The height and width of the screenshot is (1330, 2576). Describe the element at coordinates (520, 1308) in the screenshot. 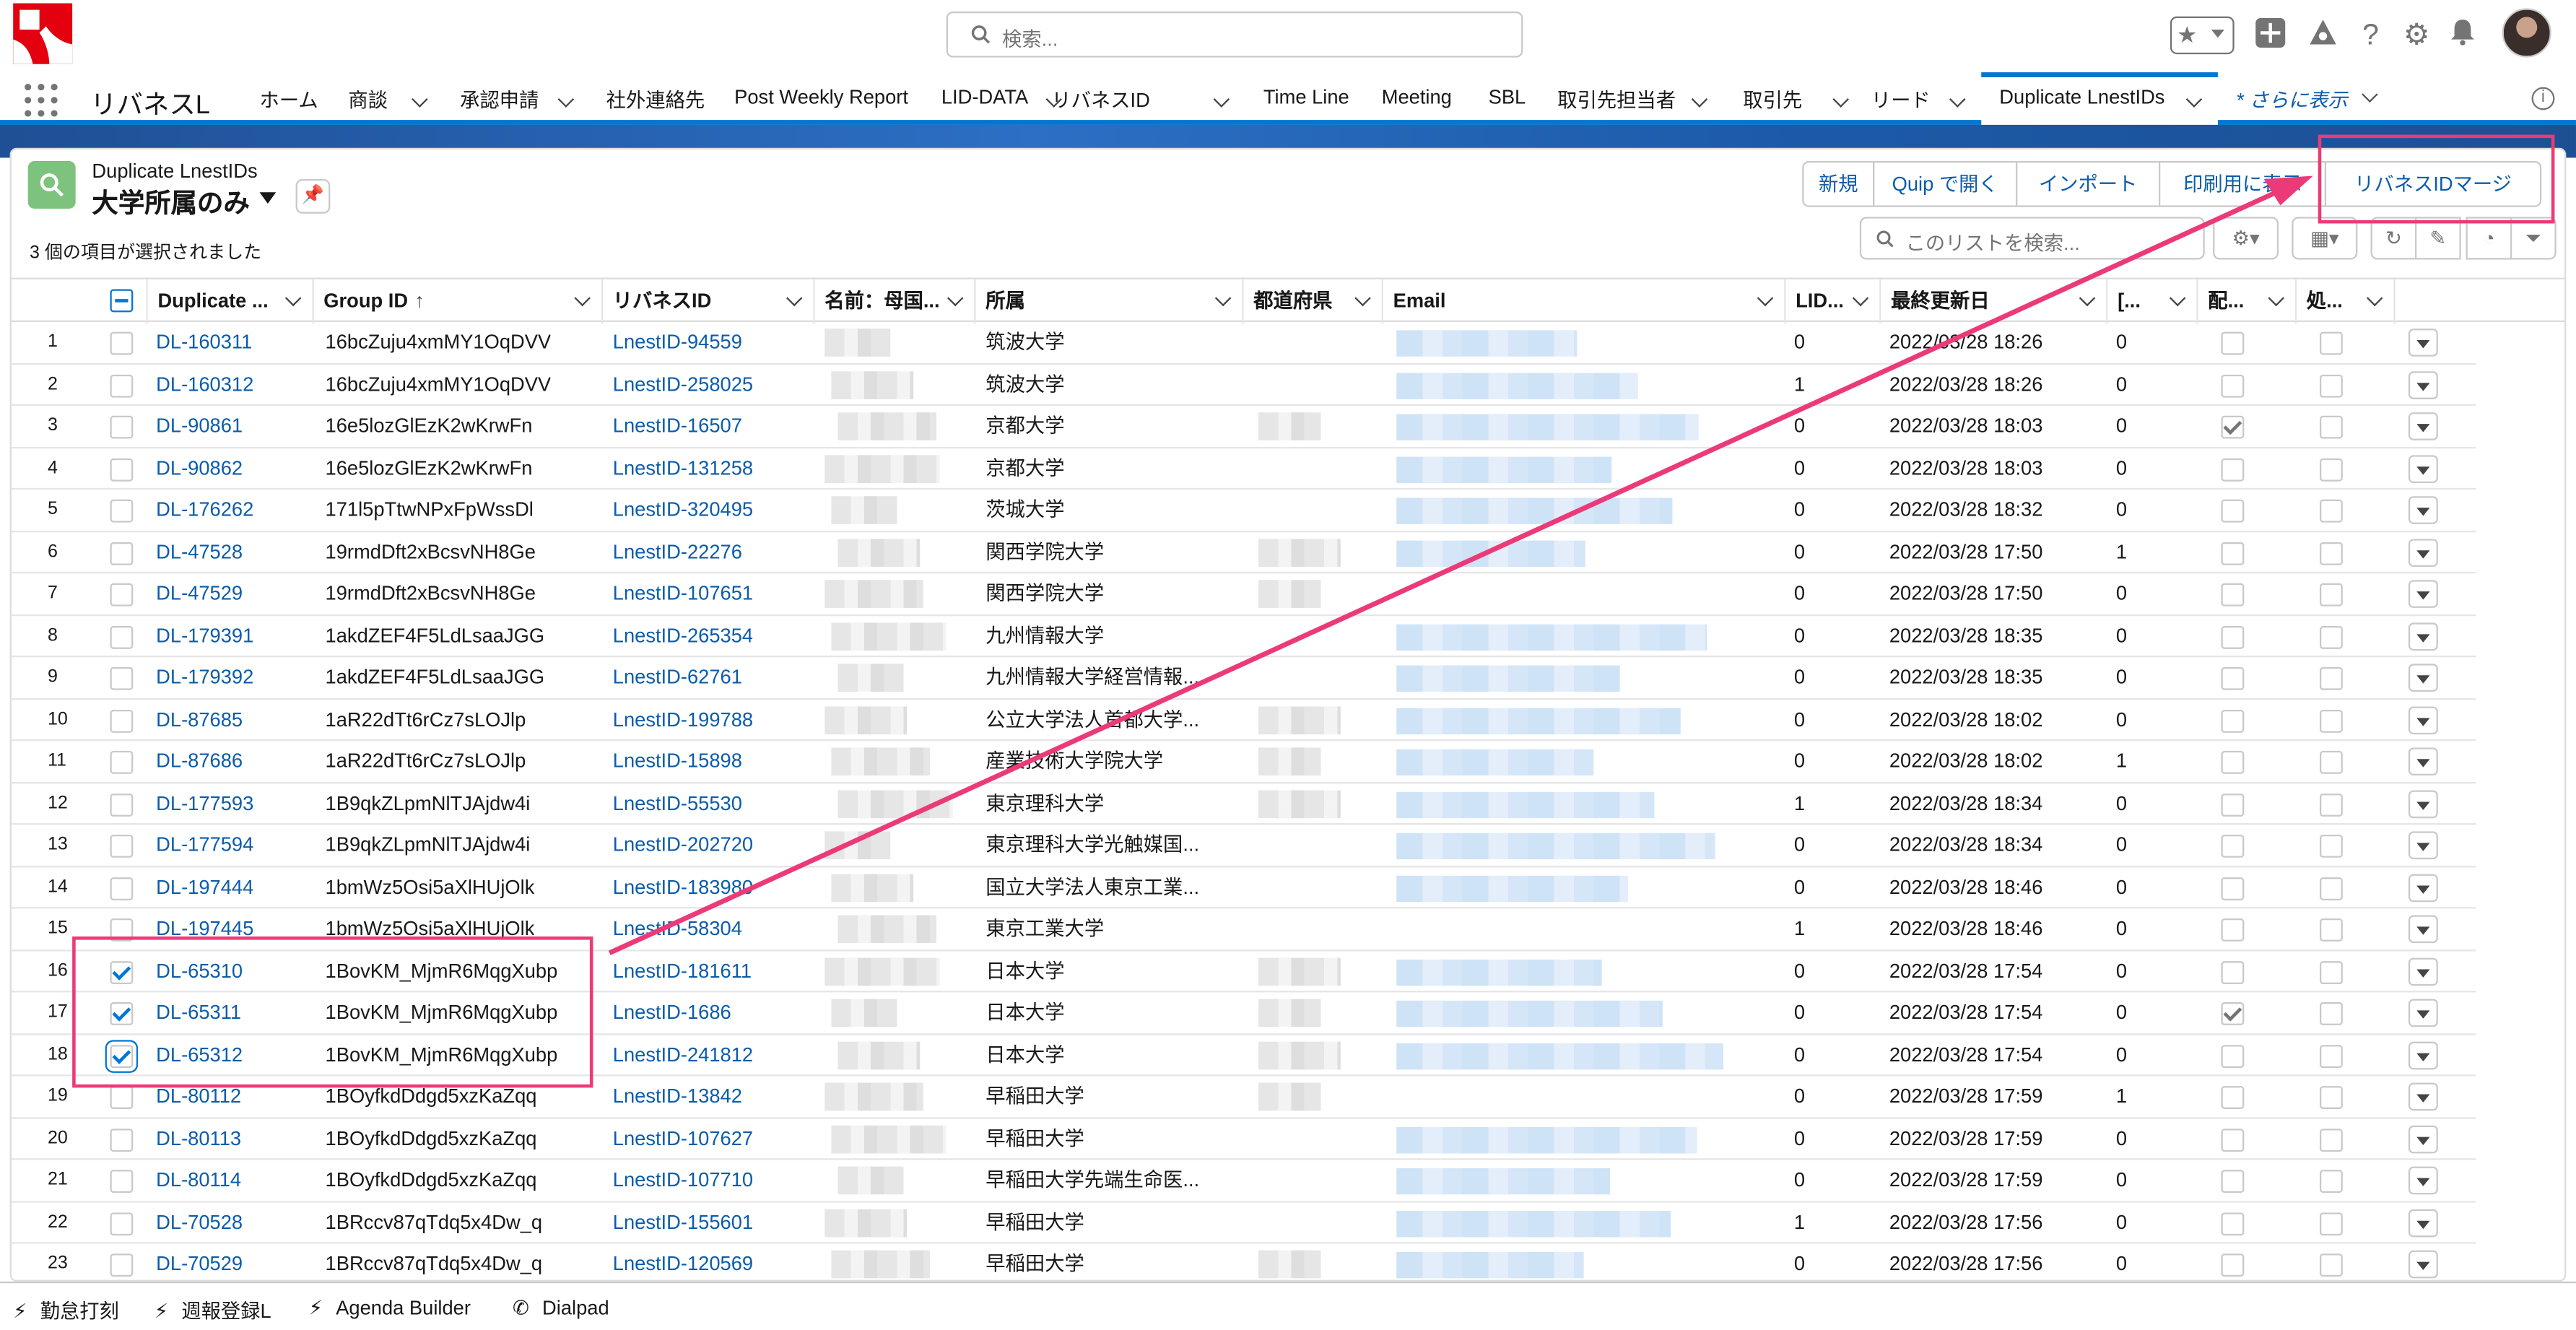

I see `phone-icon: ✆` at that location.